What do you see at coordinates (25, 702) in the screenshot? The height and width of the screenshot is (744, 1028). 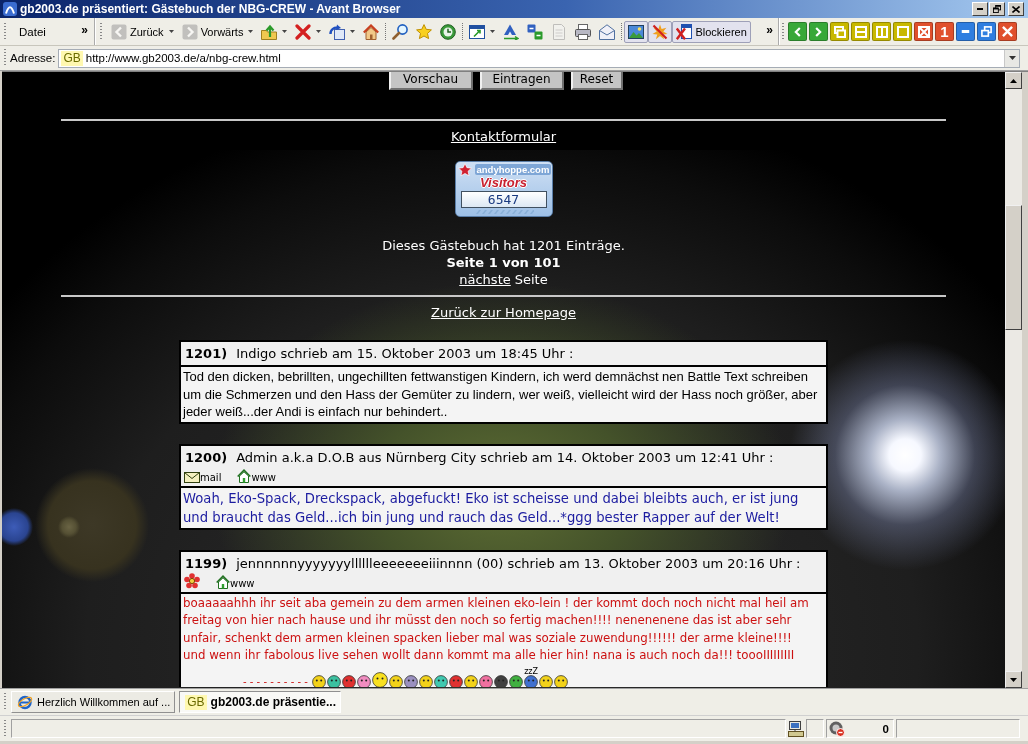 I see `orbit-ring-icon` at bounding box center [25, 702].